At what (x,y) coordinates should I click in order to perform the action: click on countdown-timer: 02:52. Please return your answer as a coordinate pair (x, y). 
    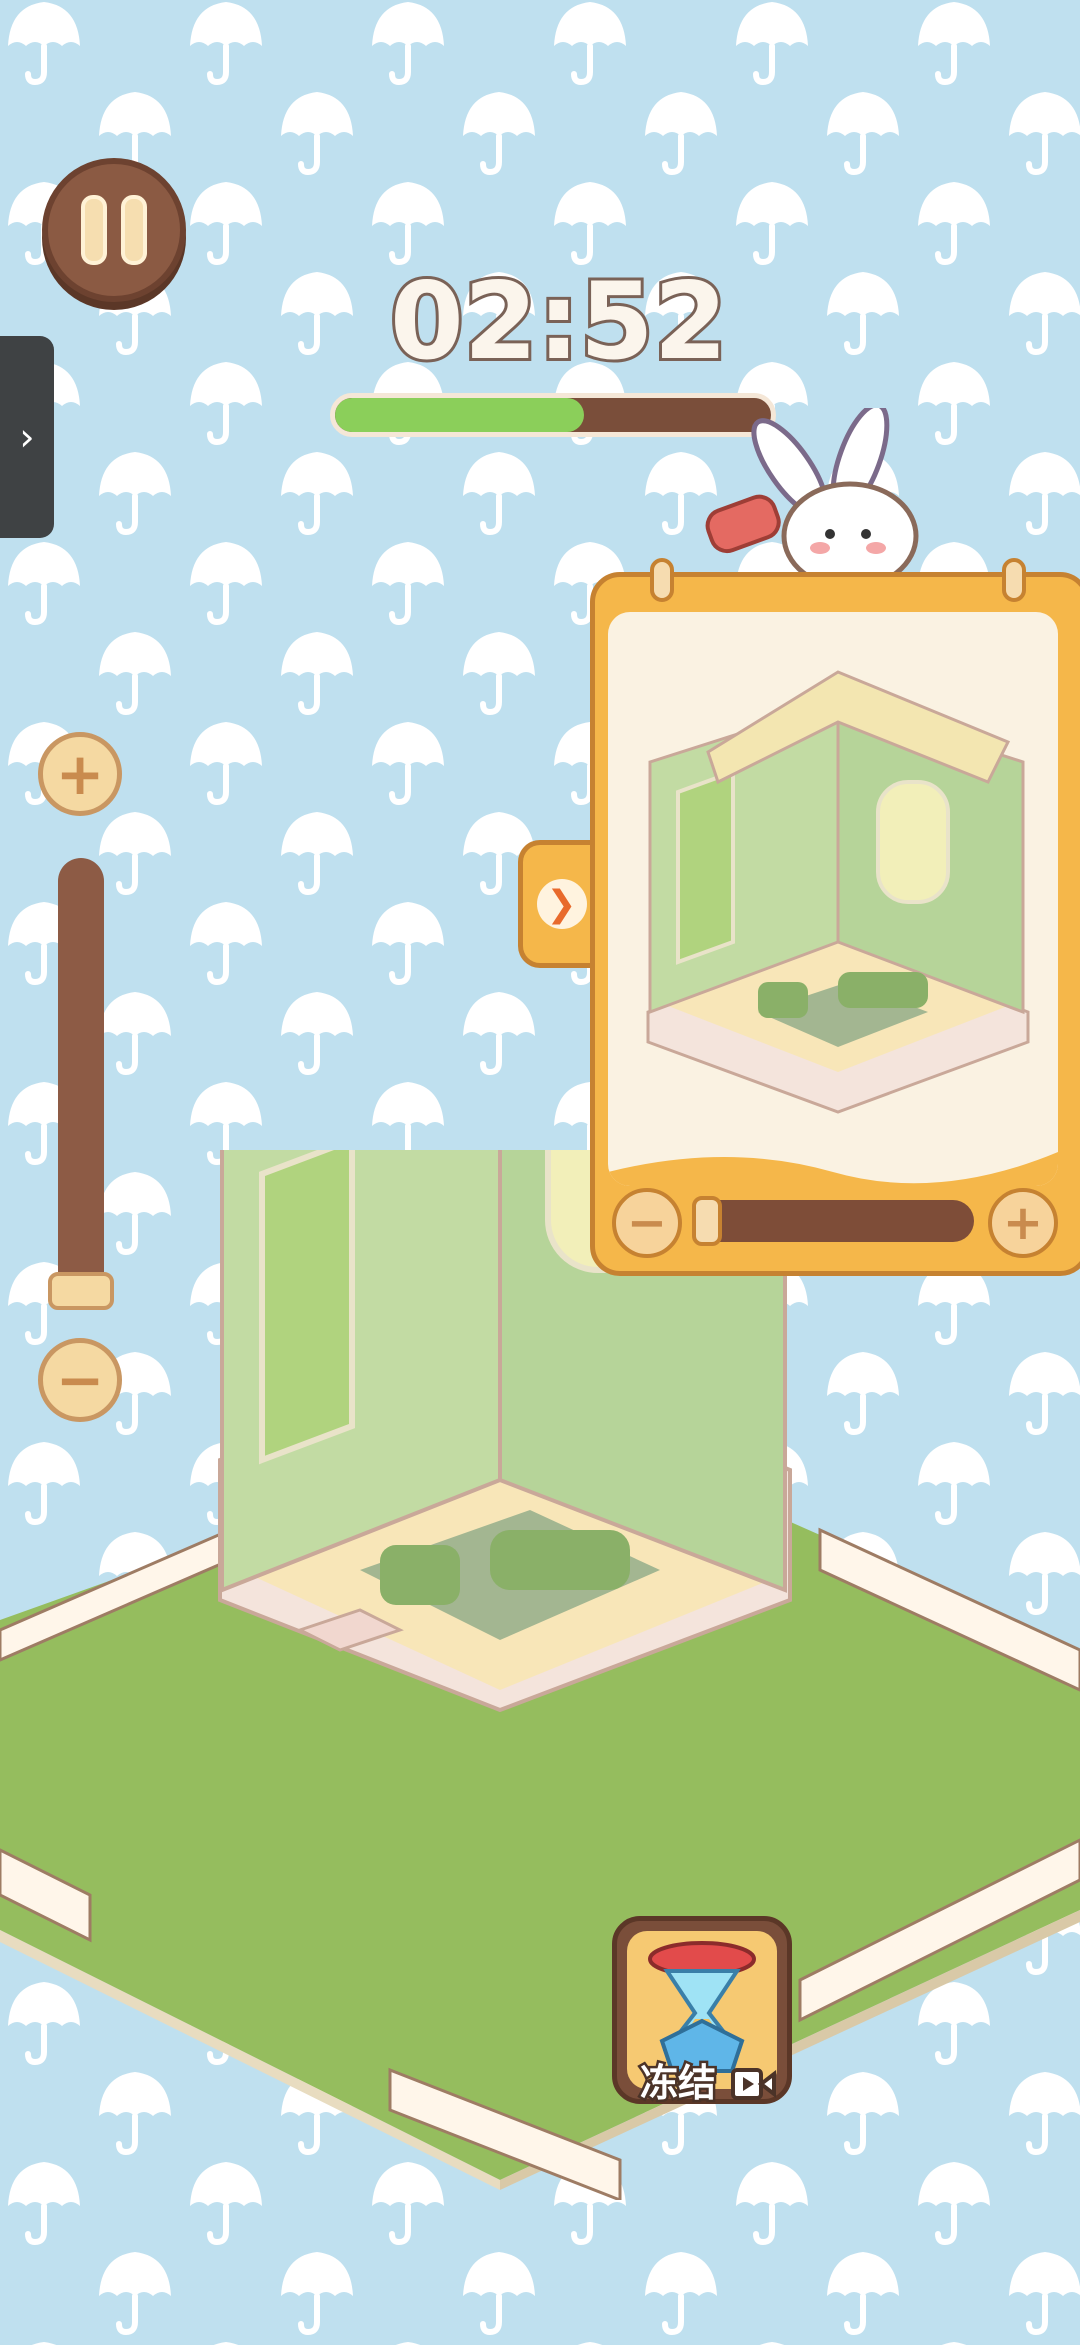
    Looking at the image, I should click on (558, 322).